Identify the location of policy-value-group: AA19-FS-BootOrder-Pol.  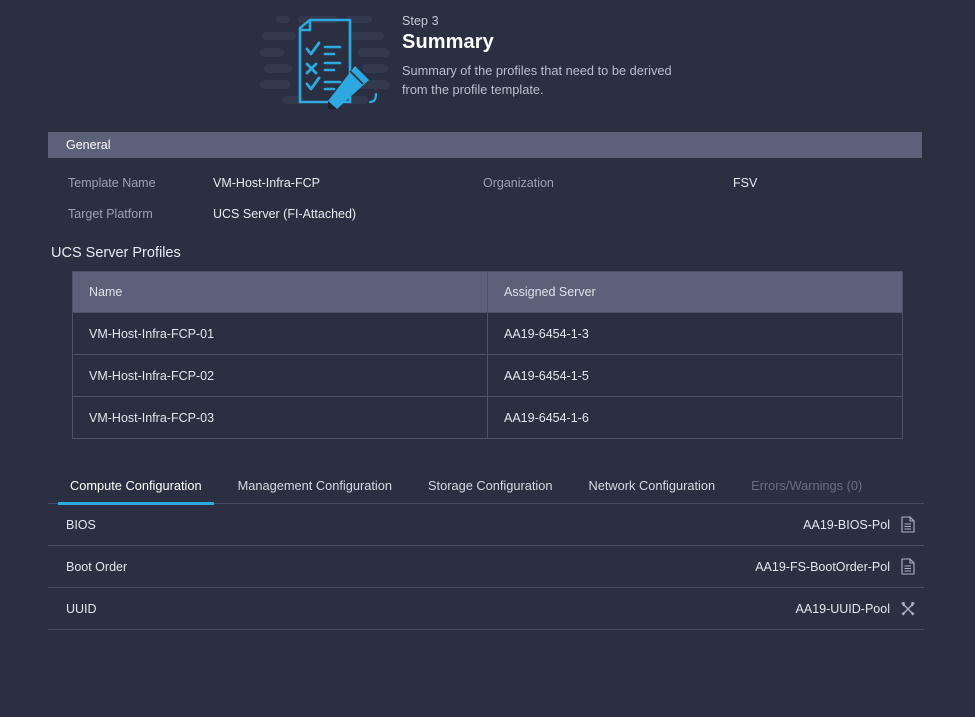
(835, 566).